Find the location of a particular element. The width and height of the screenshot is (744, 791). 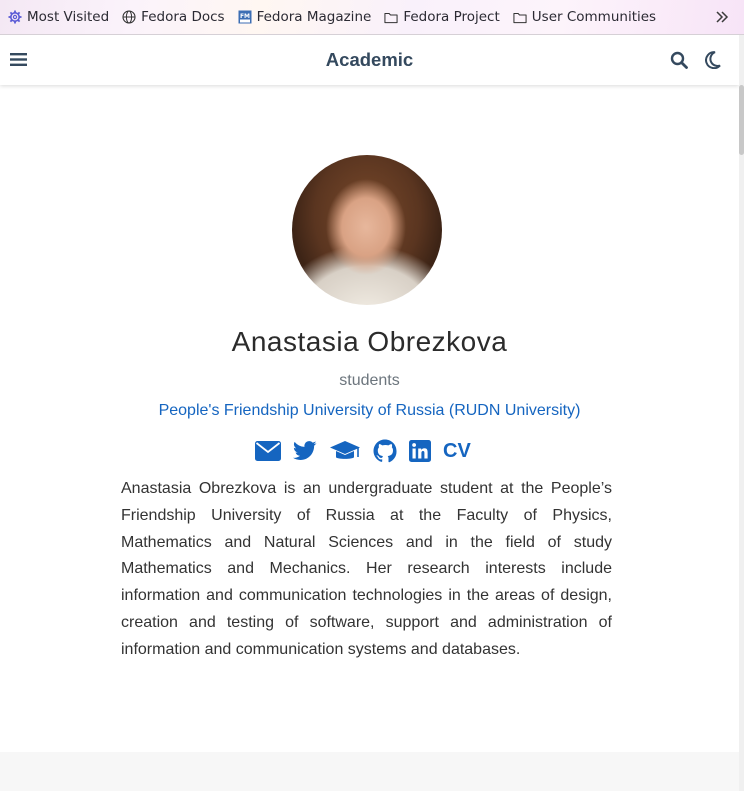

bookmark-most-visited: Most Visited is located at coordinates (58, 17).